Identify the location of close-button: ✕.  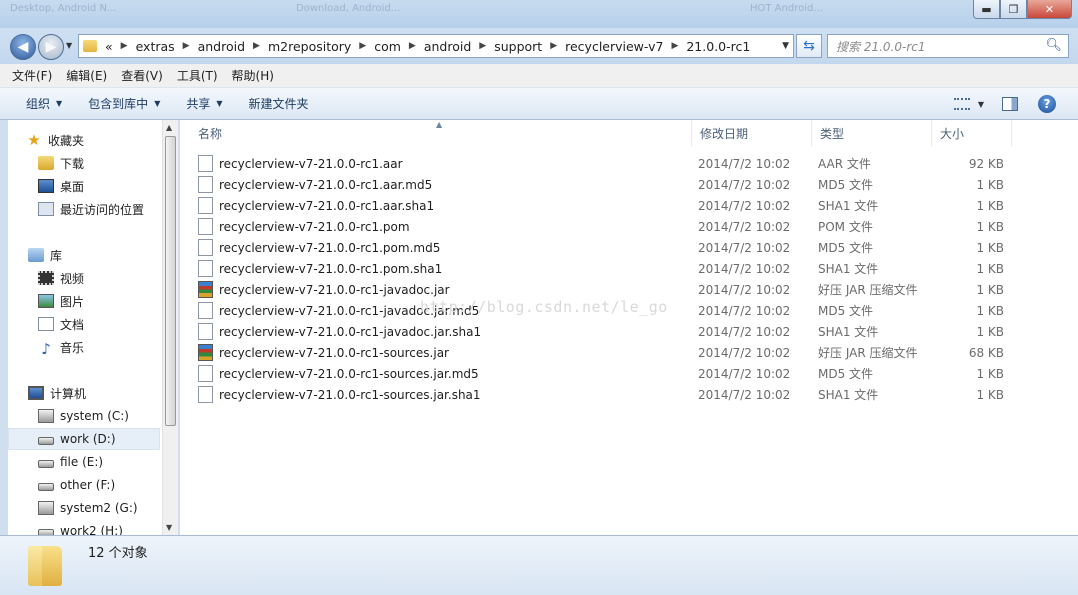
(1049, 9).